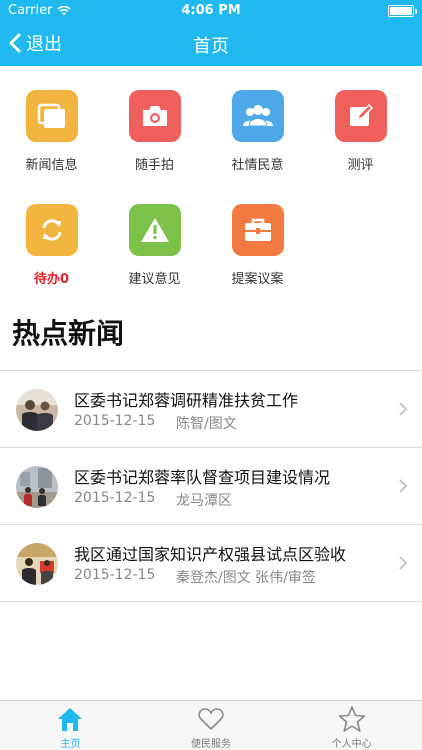 This screenshot has width=422, height=750. I want to click on home-icon, so click(70, 719).